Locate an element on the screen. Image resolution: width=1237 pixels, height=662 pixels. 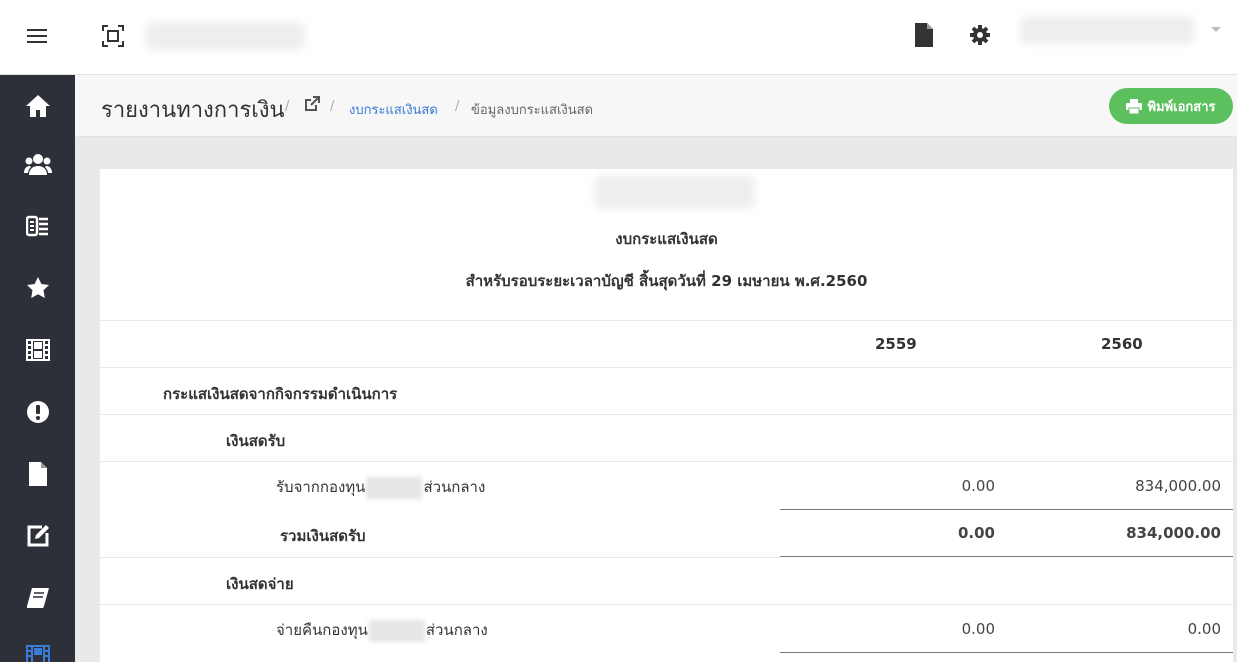
alert-icon is located at coordinates (37, 412).